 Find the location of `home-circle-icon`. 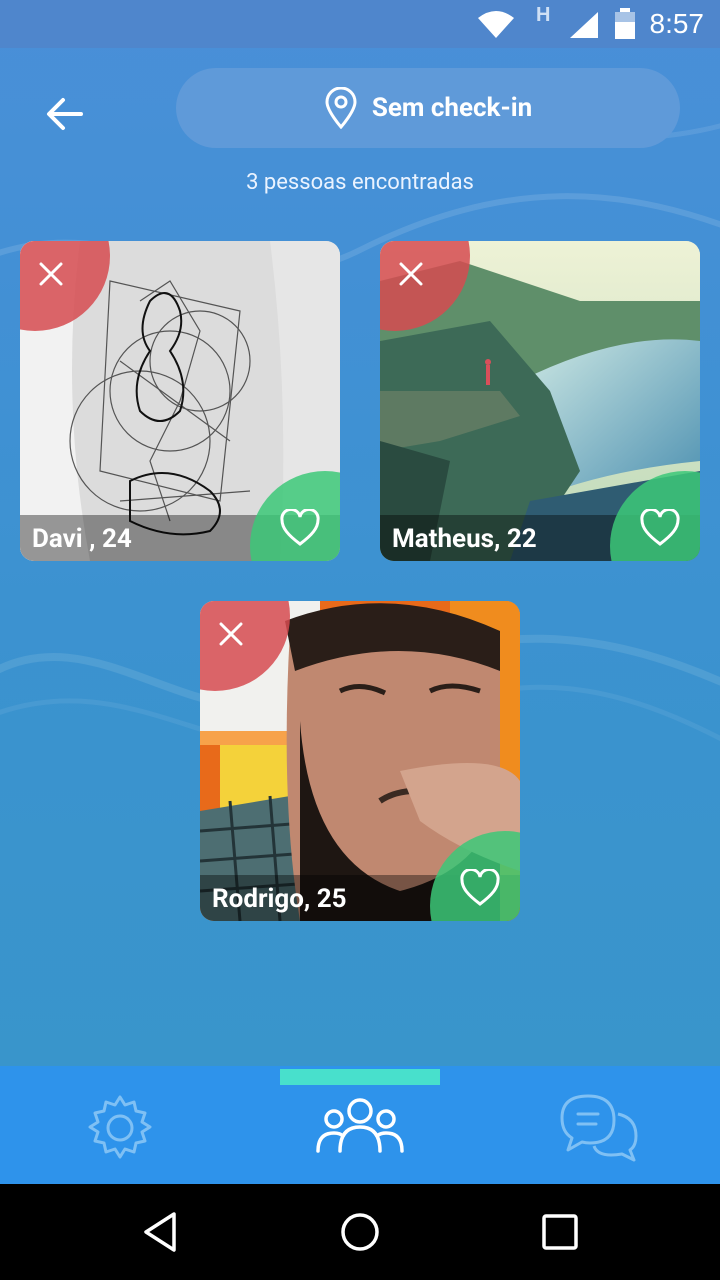

home-circle-icon is located at coordinates (360, 1232).